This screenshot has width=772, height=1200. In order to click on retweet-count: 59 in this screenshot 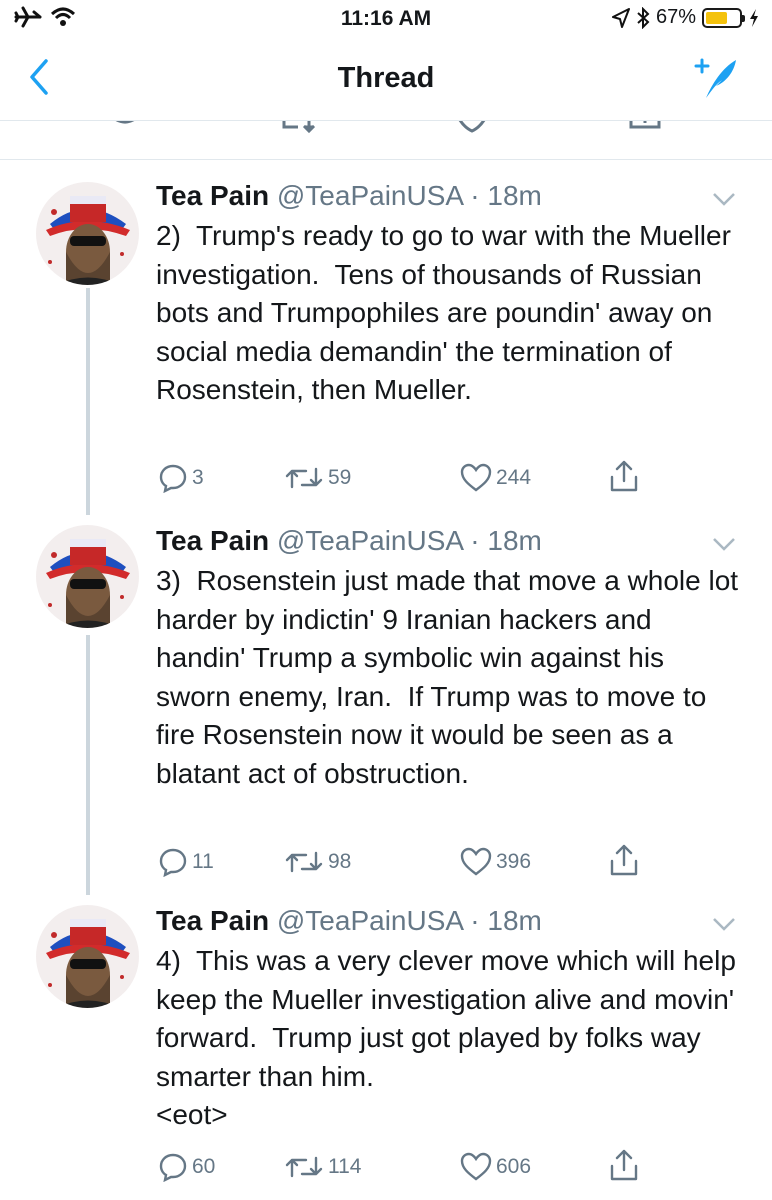, I will do `click(340, 477)`.